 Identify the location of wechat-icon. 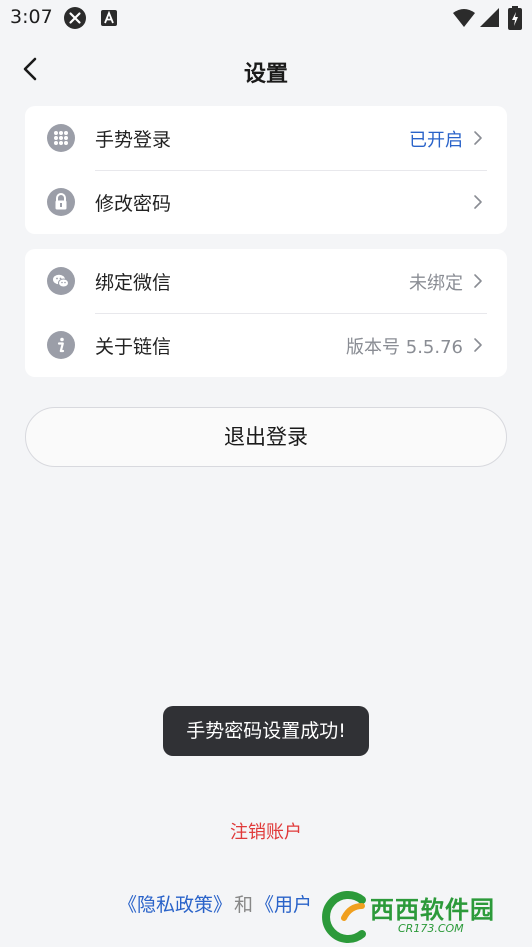
(61, 281).